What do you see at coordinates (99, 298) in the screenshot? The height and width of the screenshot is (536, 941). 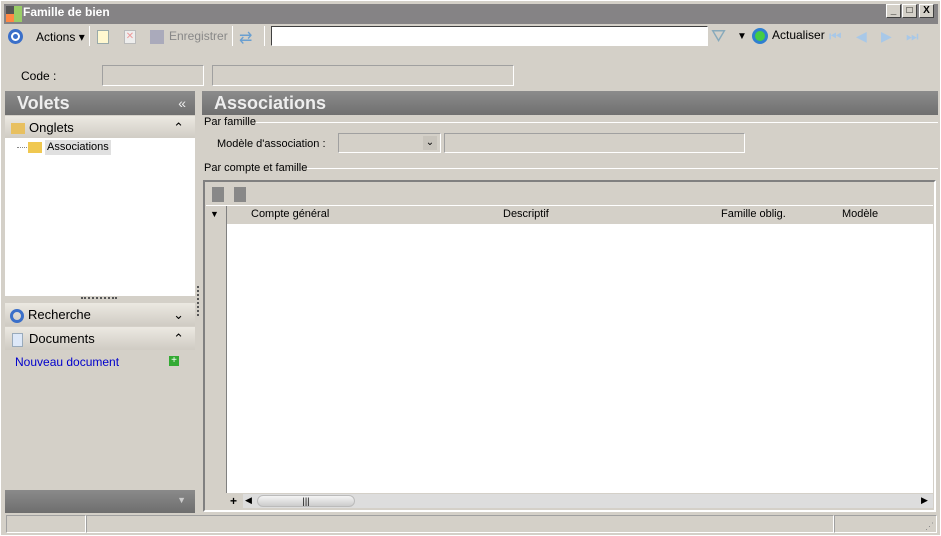 I see `splitter-handle` at bounding box center [99, 298].